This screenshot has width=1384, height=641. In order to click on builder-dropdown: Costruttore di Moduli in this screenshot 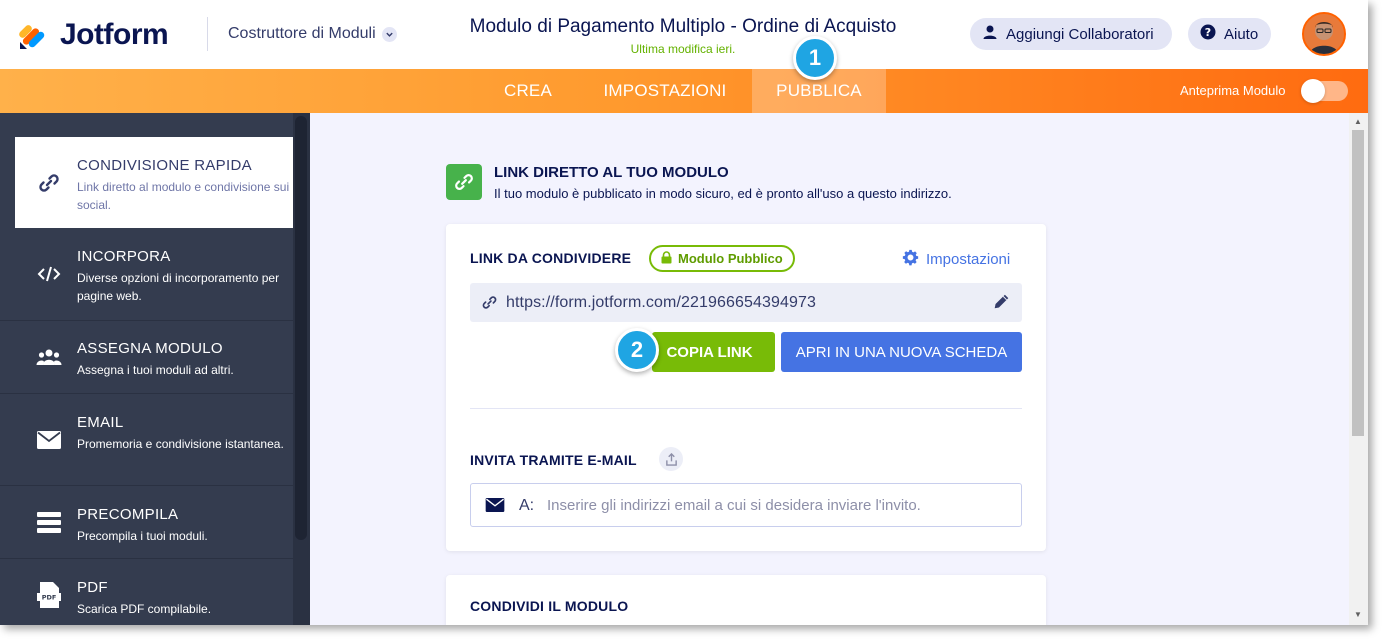, I will do `click(312, 34)`.